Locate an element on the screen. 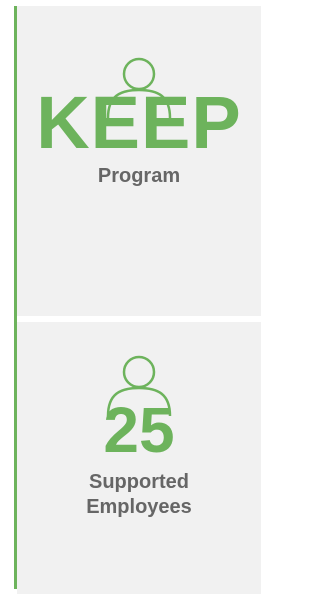 The width and height of the screenshot is (320, 594). stat-value: KEEP is located at coordinates (139, 122).